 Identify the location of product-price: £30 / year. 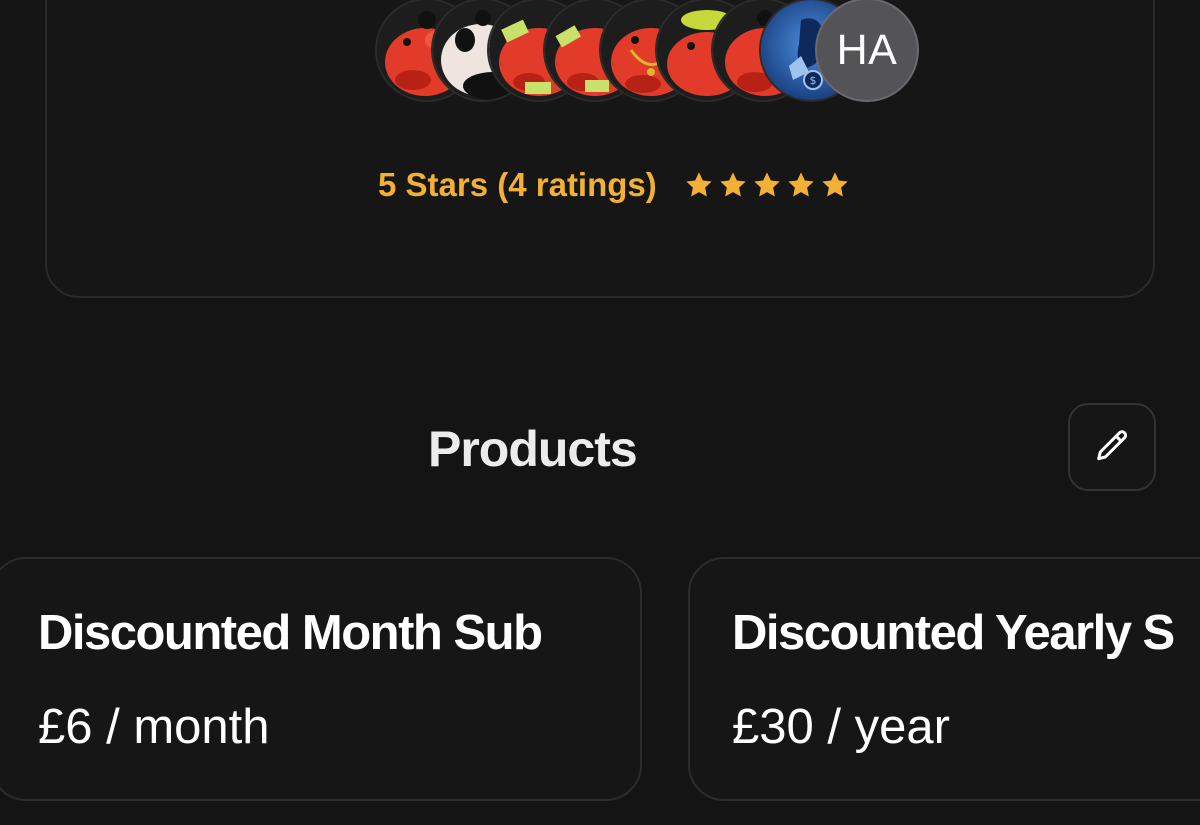
(841, 727).